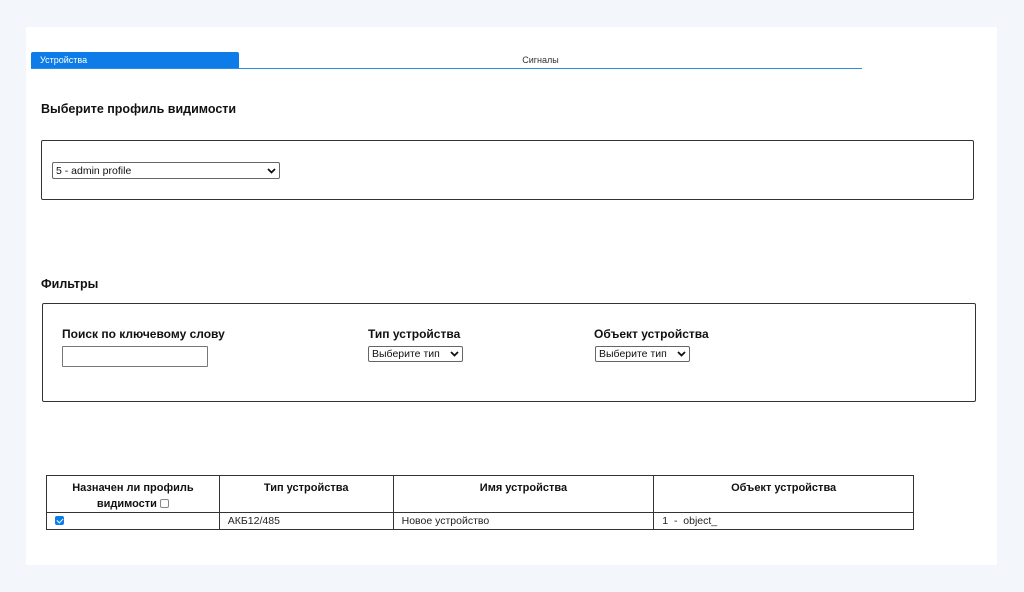  I want to click on device-object-select: Выберите тип, so click(642, 354).